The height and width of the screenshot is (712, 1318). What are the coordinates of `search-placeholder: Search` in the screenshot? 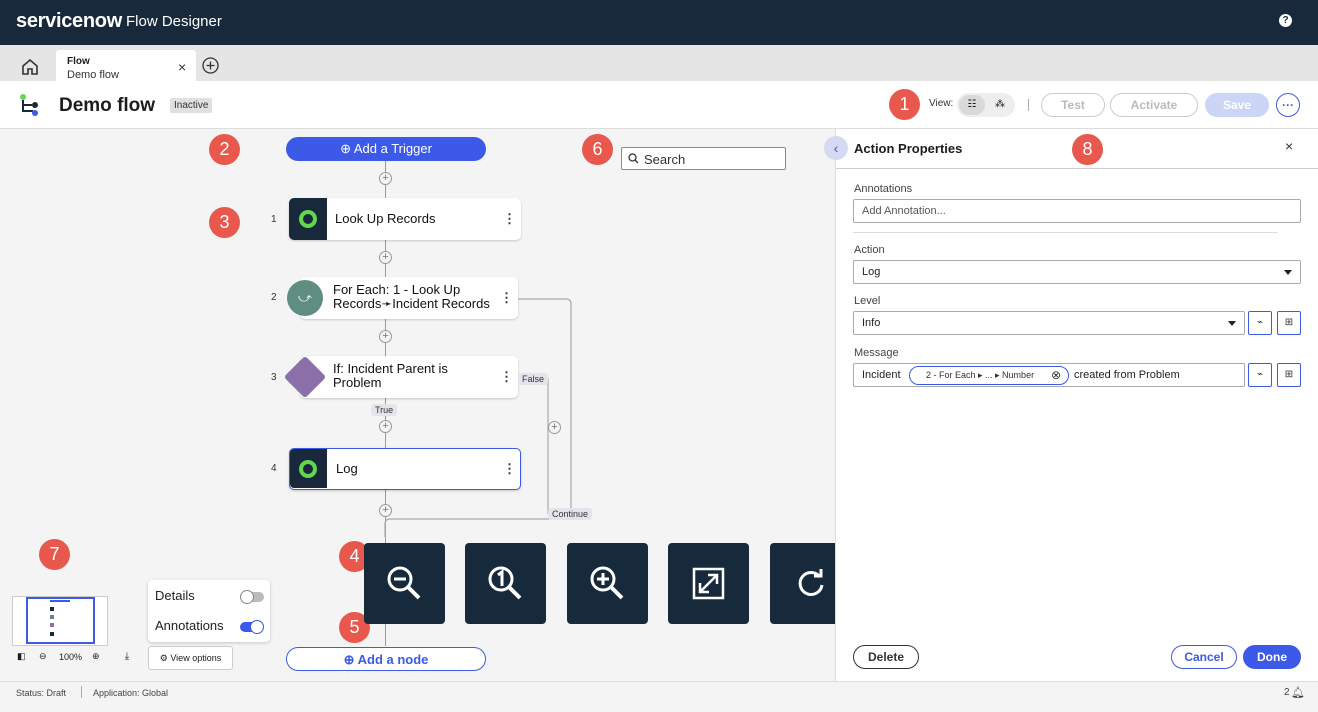 It's located at (665, 159).